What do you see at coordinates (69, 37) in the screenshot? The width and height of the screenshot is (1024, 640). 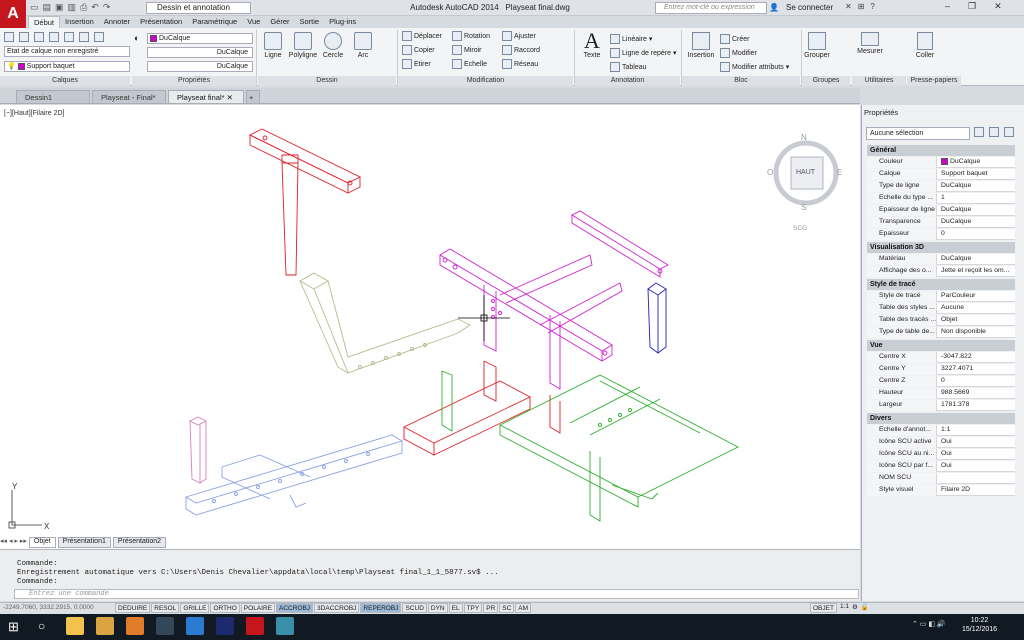 I see `layer-lock-icon` at bounding box center [69, 37].